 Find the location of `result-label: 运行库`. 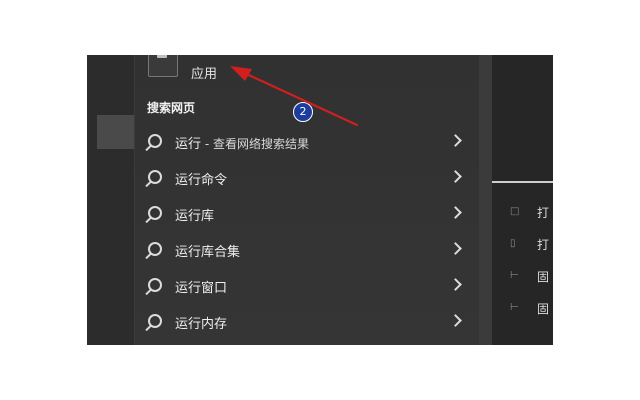

result-label: 运行库 is located at coordinates (195, 216).